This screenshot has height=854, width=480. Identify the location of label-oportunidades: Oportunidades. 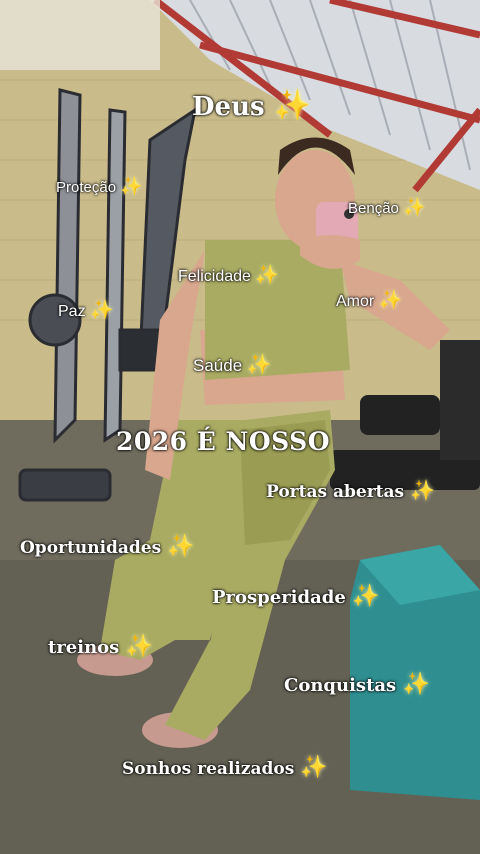
(91, 548).